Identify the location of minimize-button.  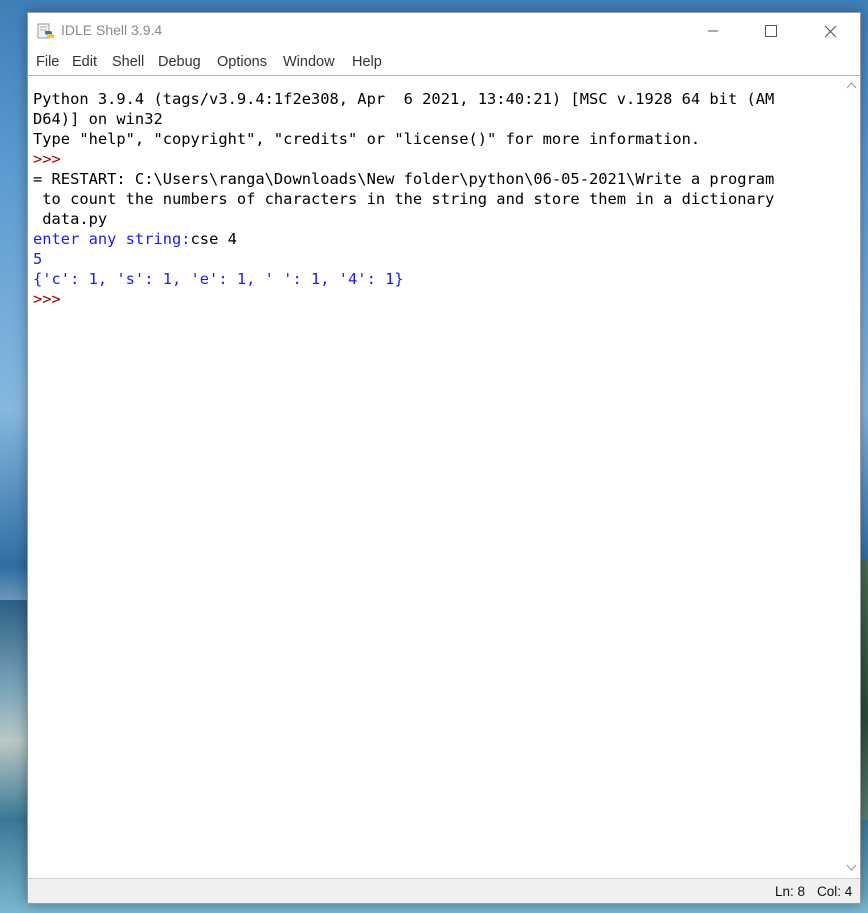
(713, 31).